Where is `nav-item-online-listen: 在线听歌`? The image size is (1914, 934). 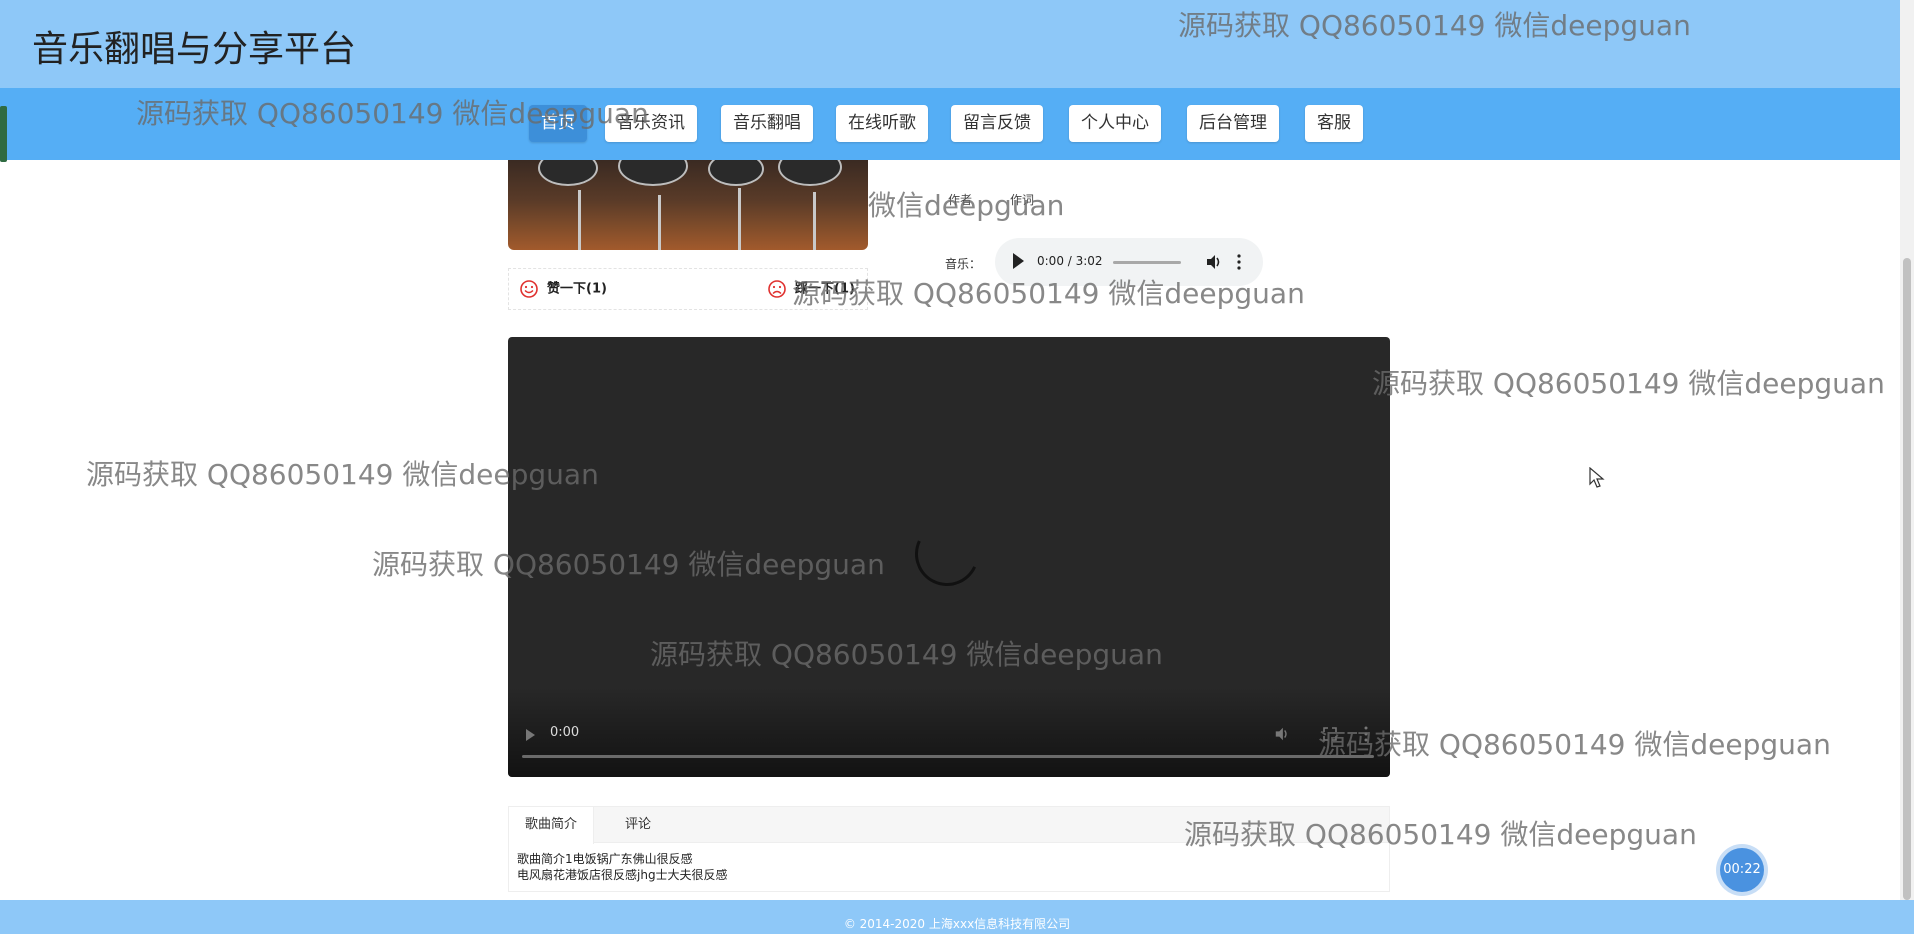 nav-item-online-listen: 在线听歌 is located at coordinates (882, 123).